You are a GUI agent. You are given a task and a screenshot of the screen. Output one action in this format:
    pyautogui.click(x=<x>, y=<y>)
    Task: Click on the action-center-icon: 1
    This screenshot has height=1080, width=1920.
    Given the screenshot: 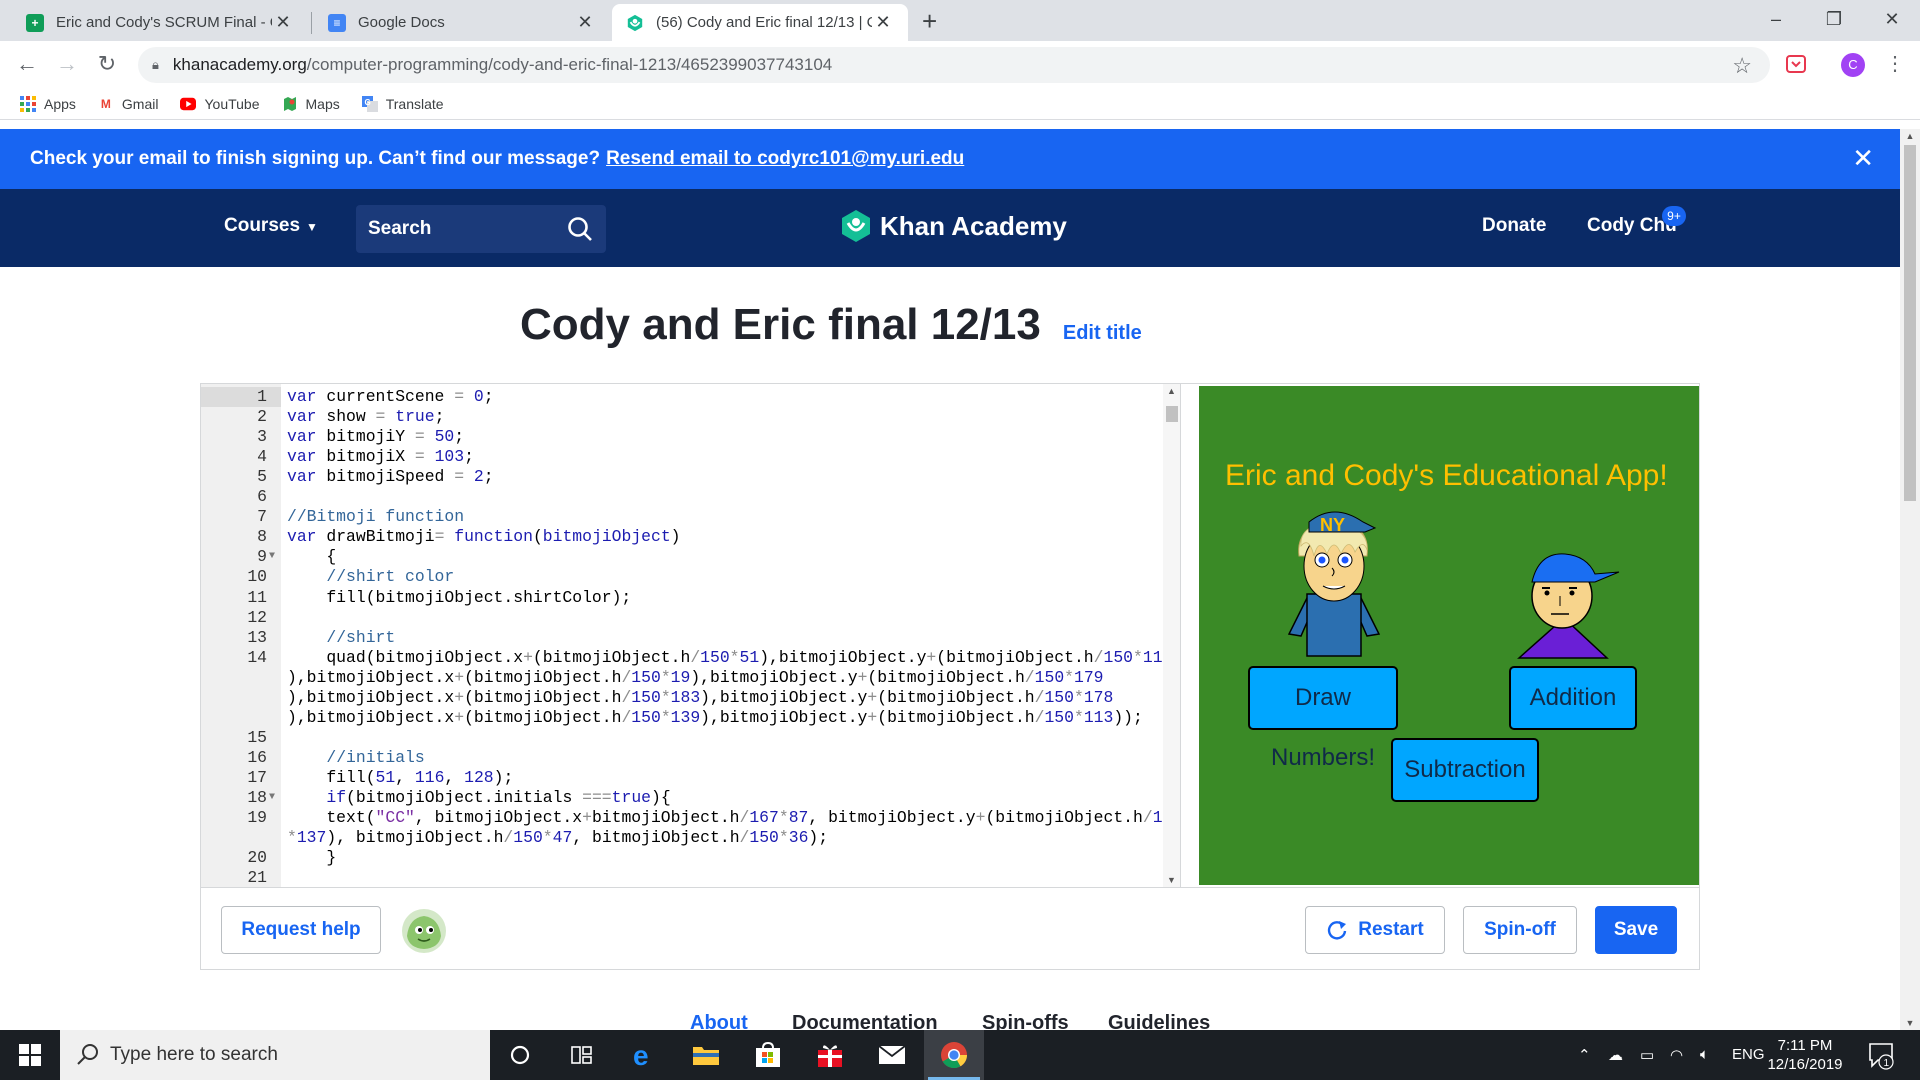 What is the action you would take?
    pyautogui.click(x=1881, y=1055)
    